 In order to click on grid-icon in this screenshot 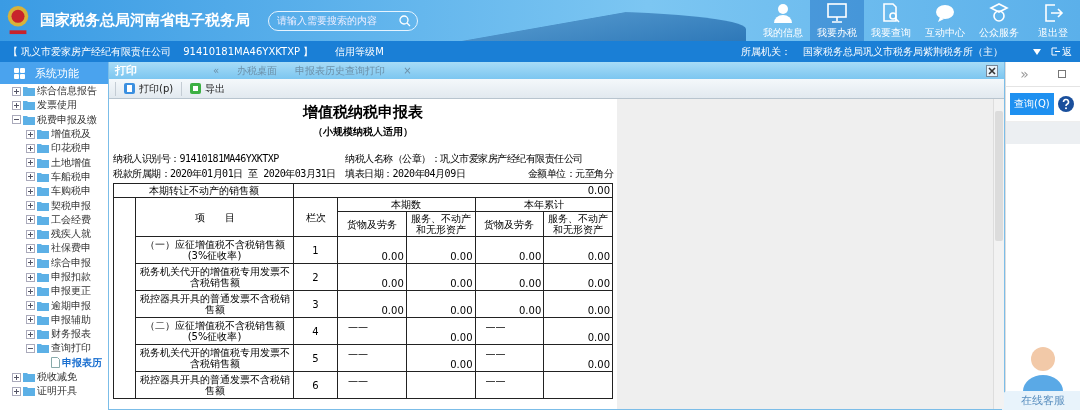, I will do `click(19, 73)`.